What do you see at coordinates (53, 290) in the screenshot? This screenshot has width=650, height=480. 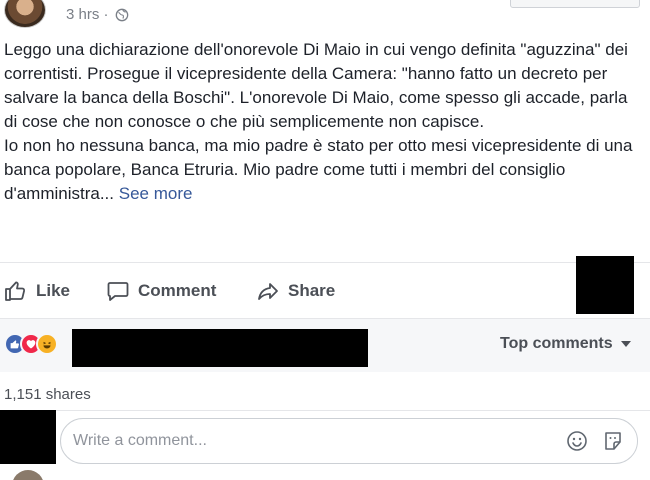 I see `like-label: Like` at bounding box center [53, 290].